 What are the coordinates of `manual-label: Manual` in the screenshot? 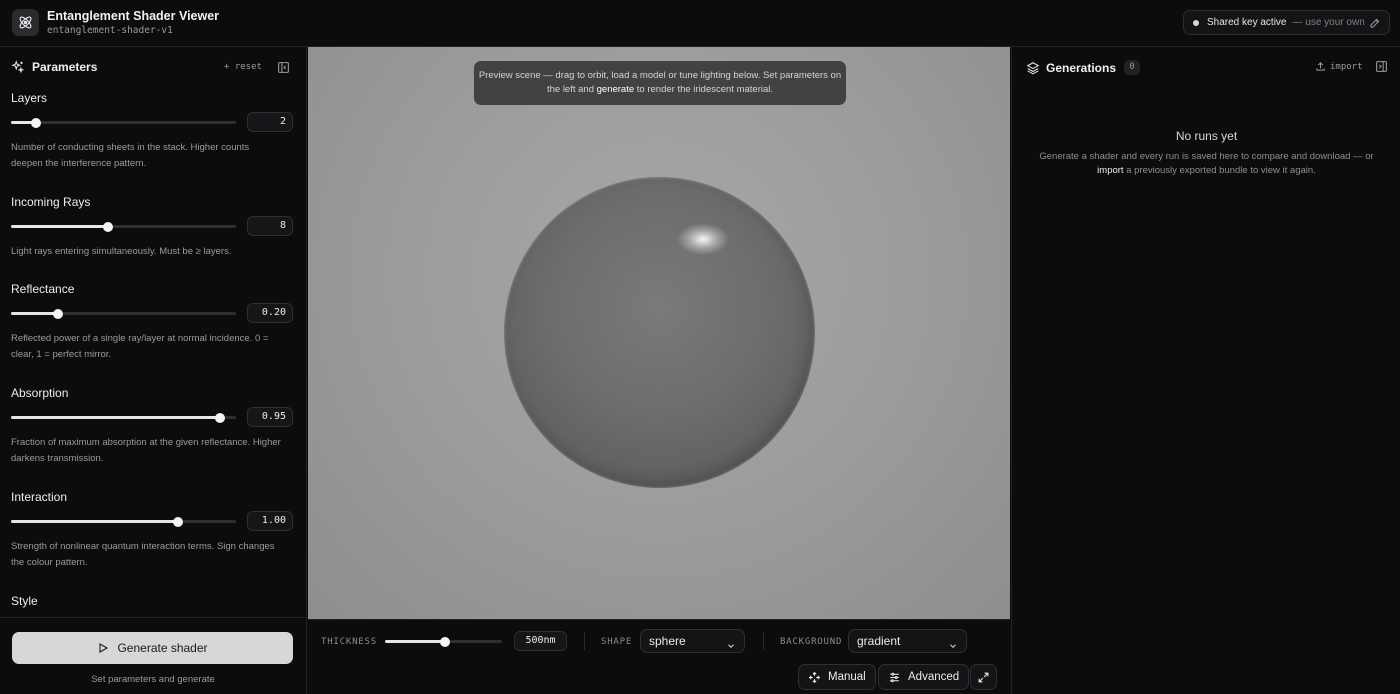 It's located at (847, 677).